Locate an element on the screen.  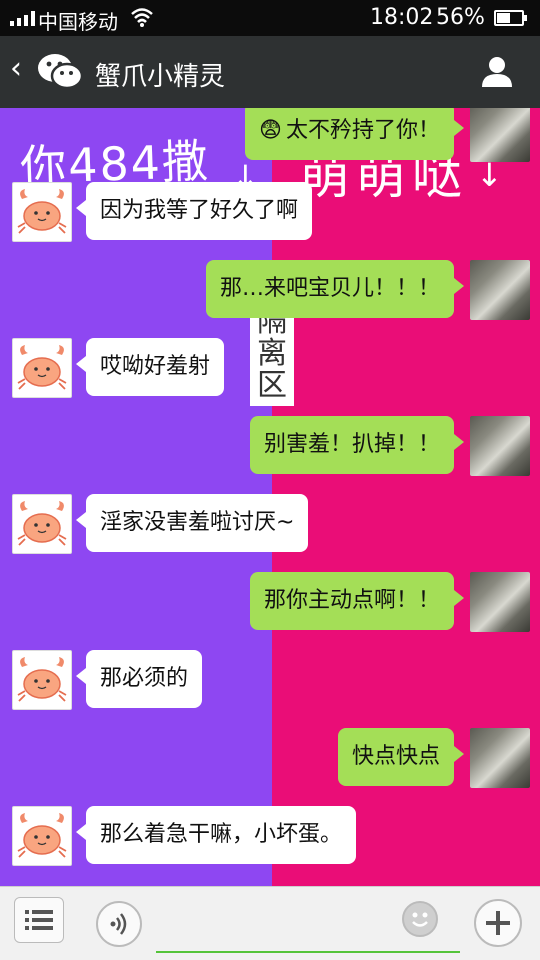
fearful-face-icon: 😨 is located at coordinates (270, 130).